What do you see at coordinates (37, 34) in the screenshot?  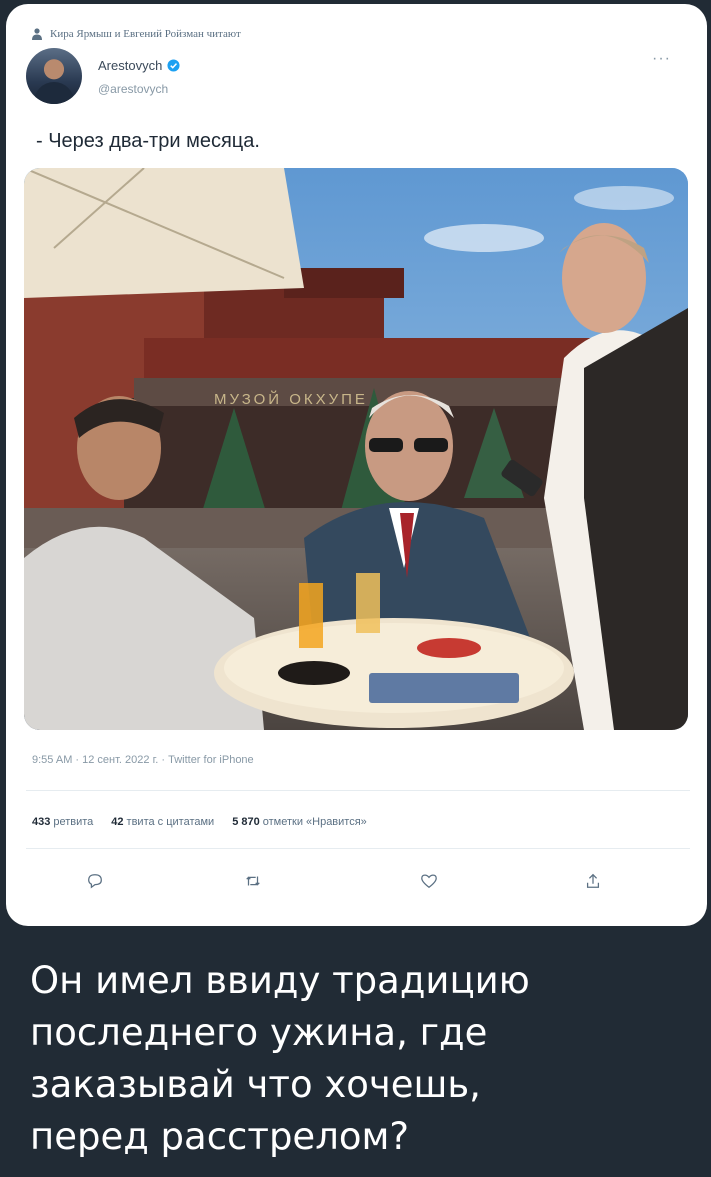 I see `person-icon` at bounding box center [37, 34].